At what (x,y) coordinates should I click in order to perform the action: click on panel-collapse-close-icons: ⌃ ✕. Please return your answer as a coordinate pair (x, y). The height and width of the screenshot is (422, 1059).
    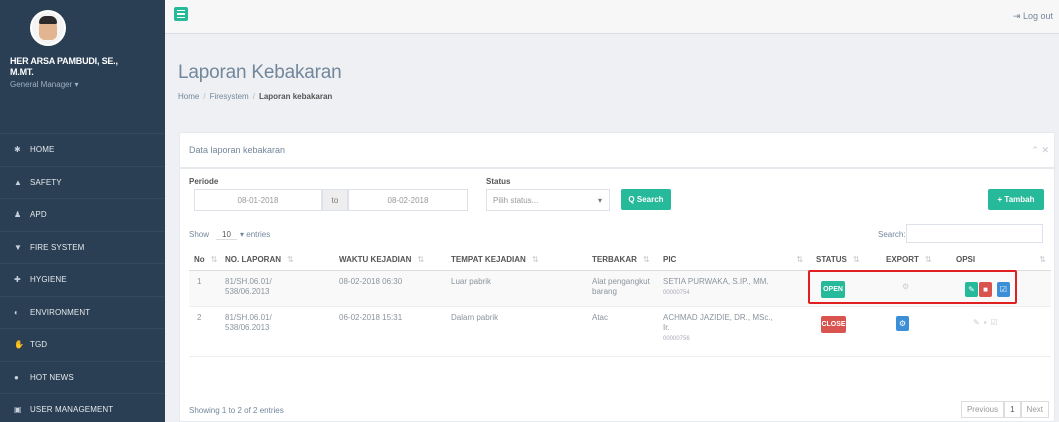
    Looking at the image, I should click on (1040, 150).